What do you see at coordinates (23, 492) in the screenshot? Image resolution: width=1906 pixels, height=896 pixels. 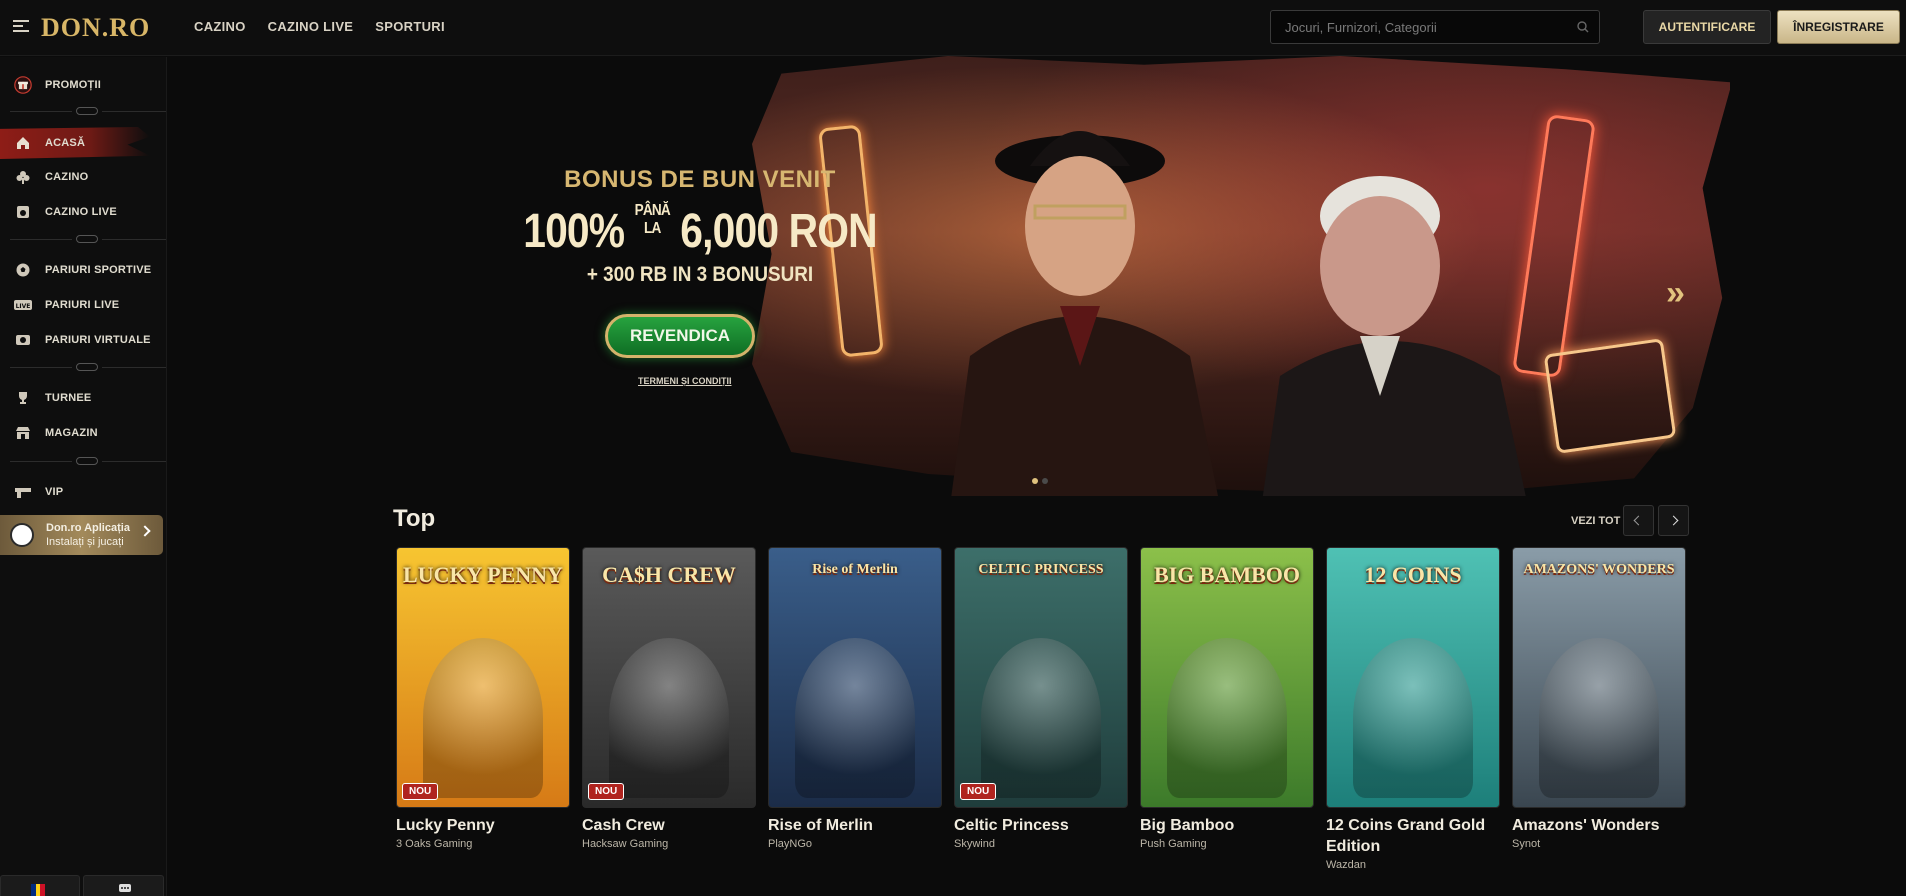 I see `vip-gun-icon` at bounding box center [23, 492].